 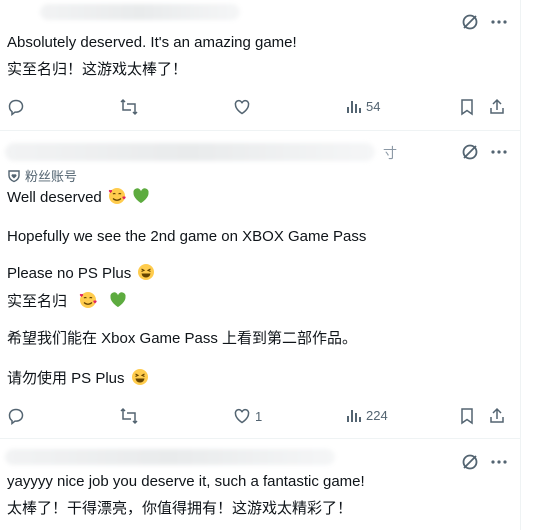 I want to click on post-actions: 1 224, so click(x=257, y=419).